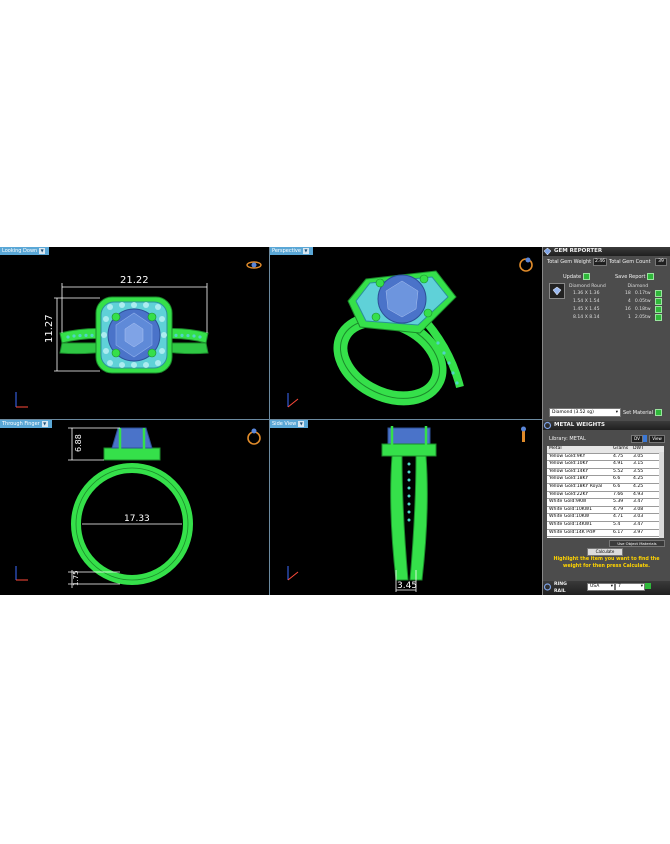 This screenshot has width=670, height=844. What do you see at coordinates (547, 425) in the screenshot?
I see `metal-weights-icon` at bounding box center [547, 425].